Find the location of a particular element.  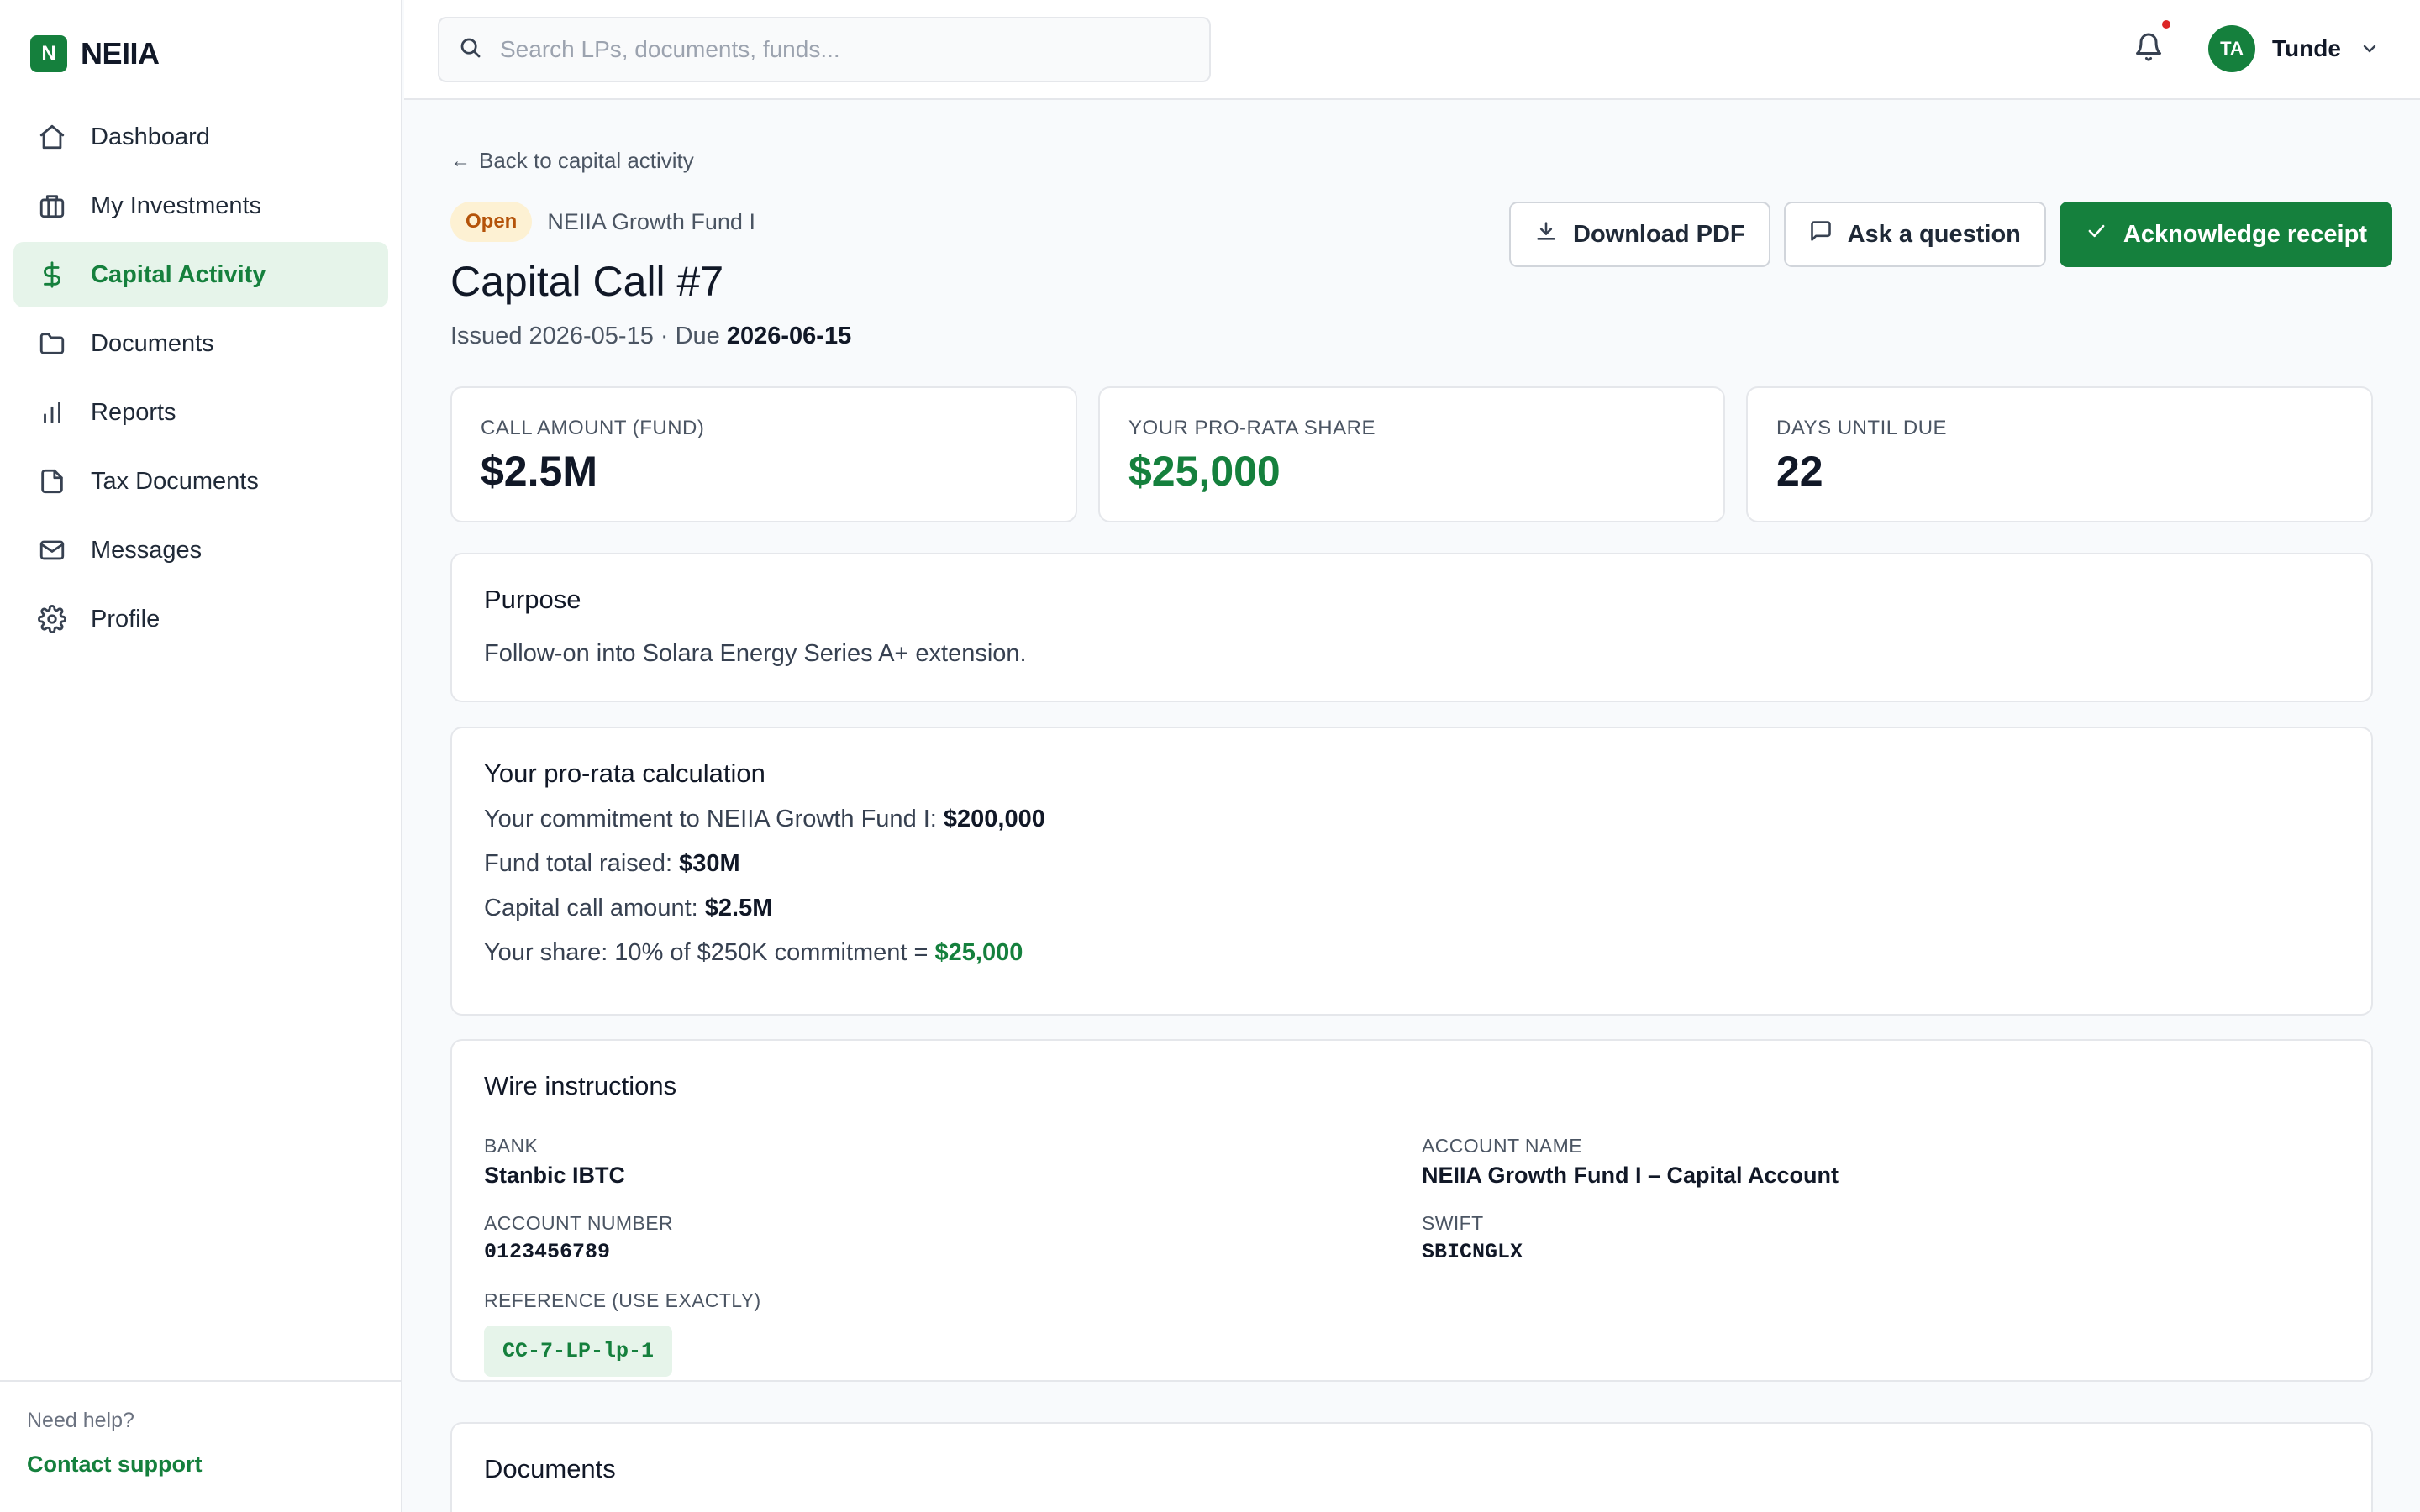

brand: N NEIIA is located at coordinates (95, 53).